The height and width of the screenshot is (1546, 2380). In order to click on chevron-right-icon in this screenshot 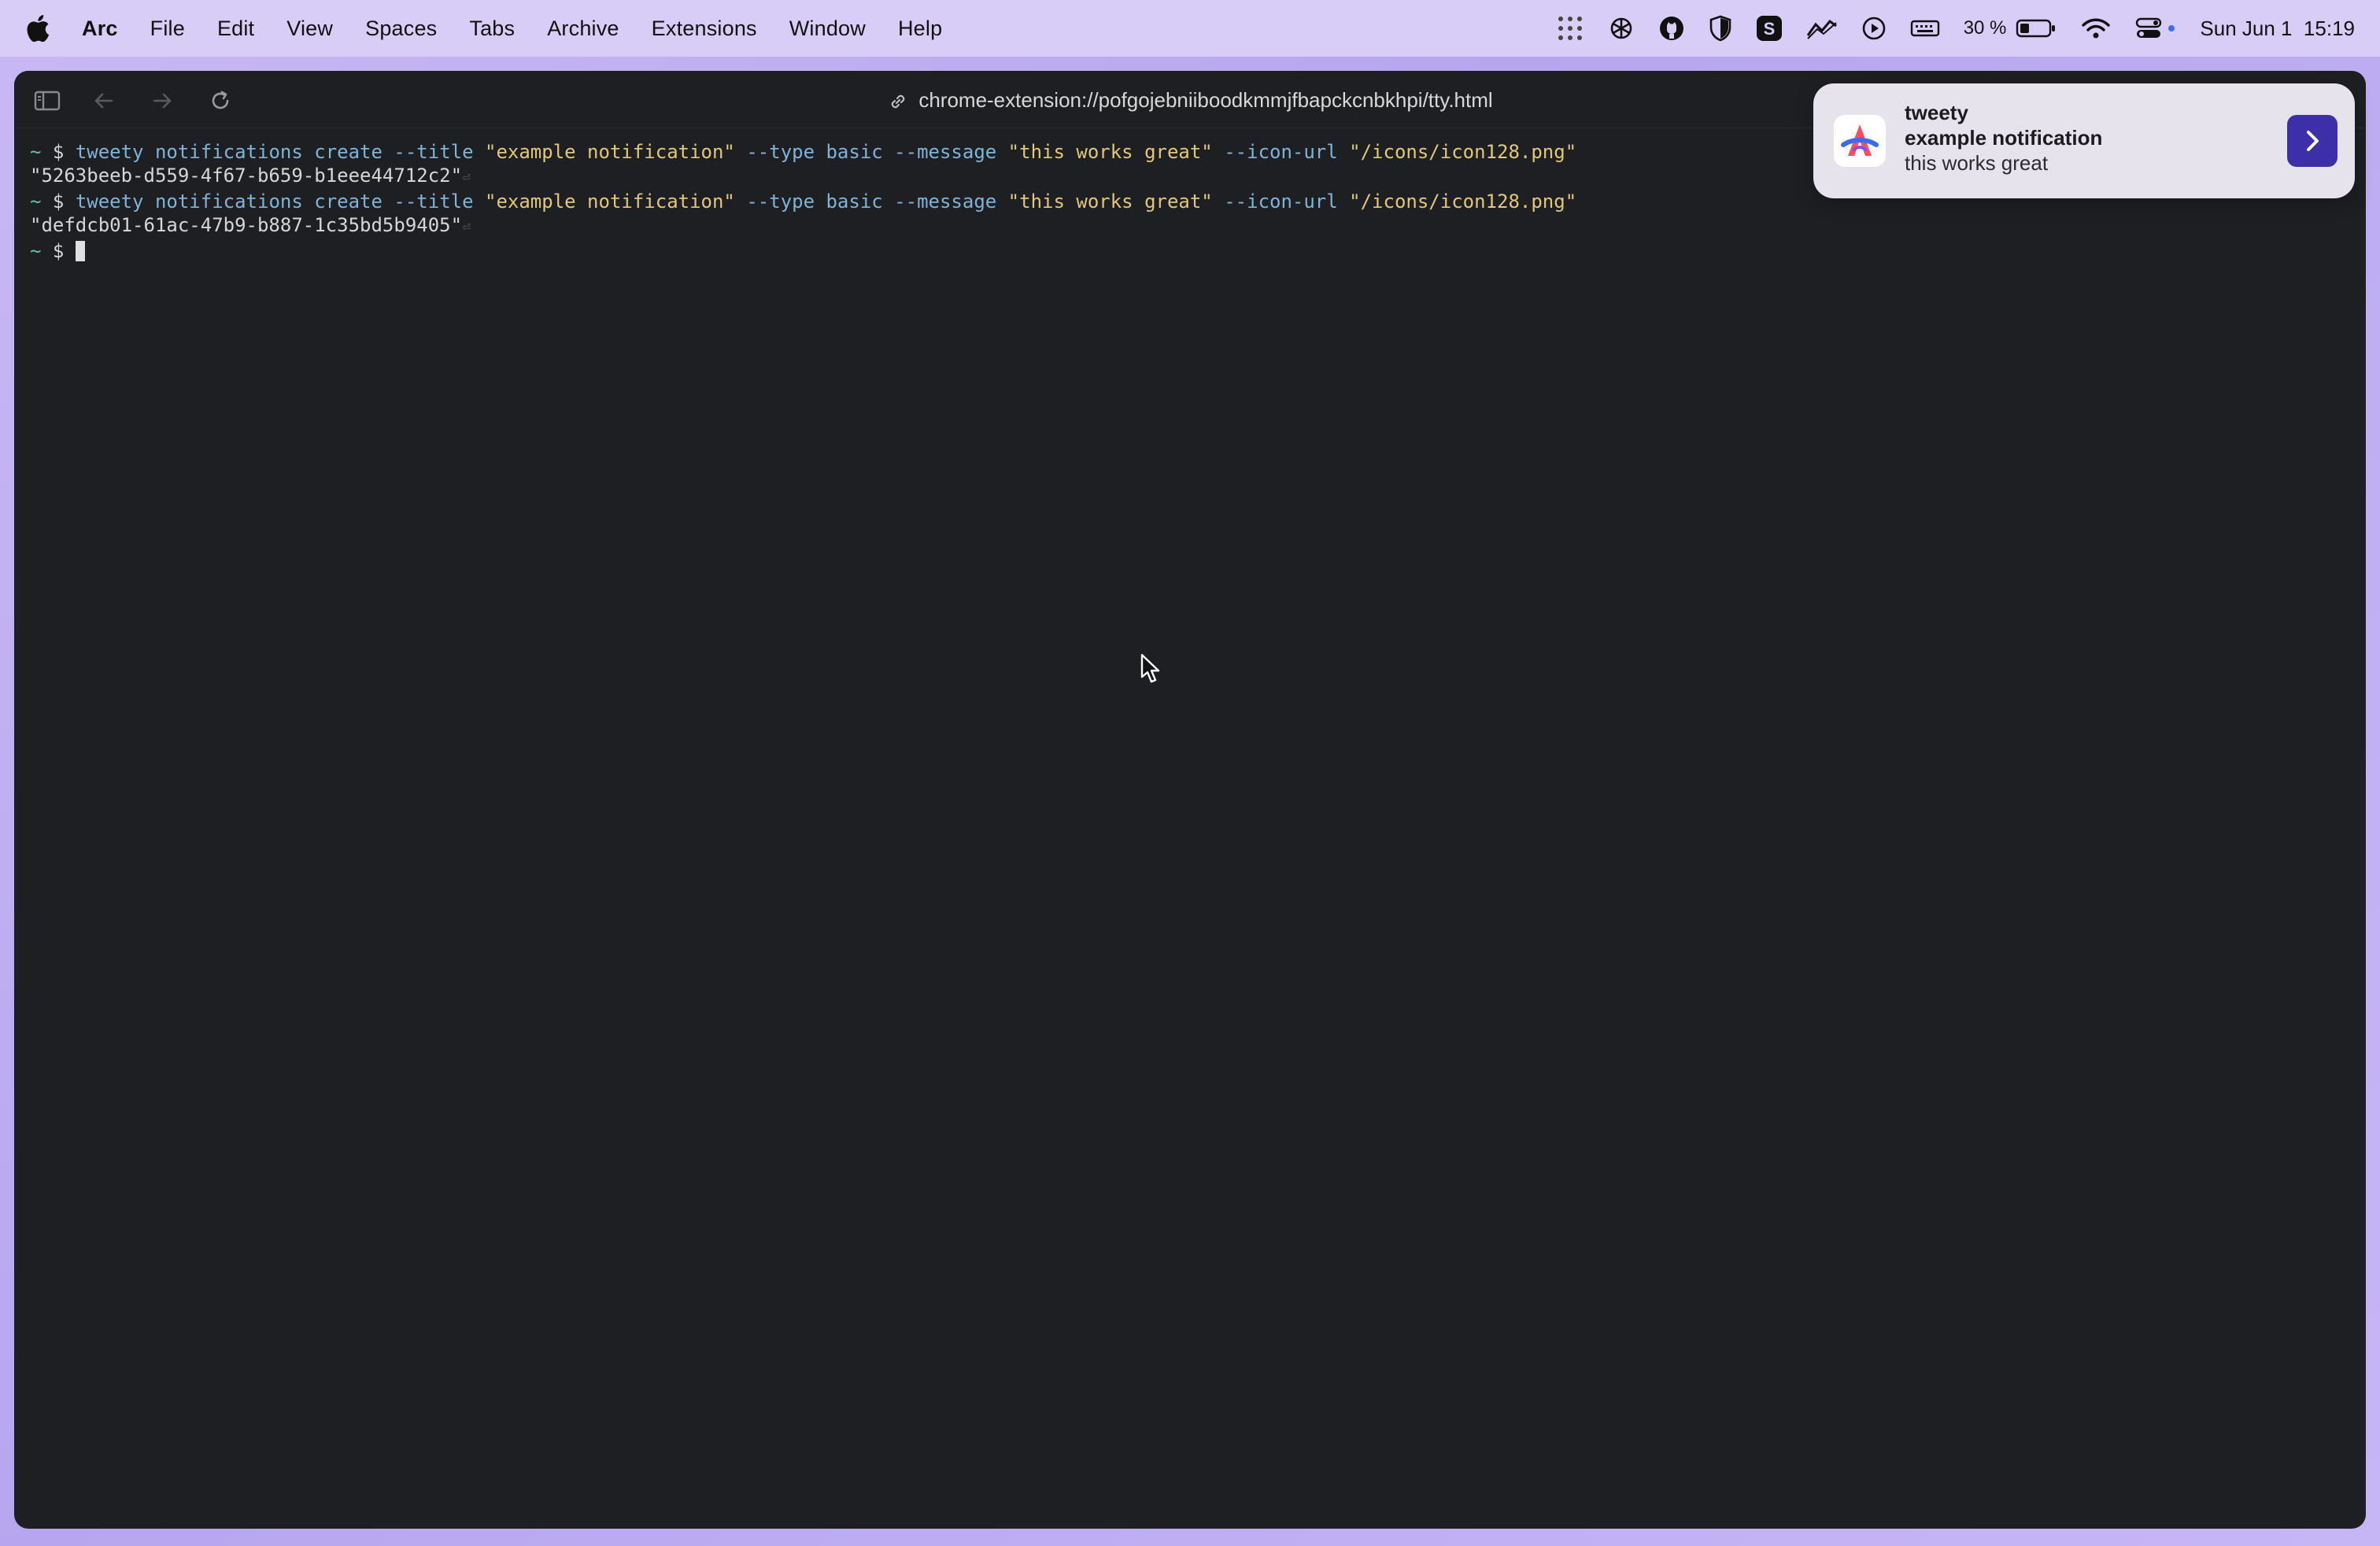, I will do `click(2313, 141)`.